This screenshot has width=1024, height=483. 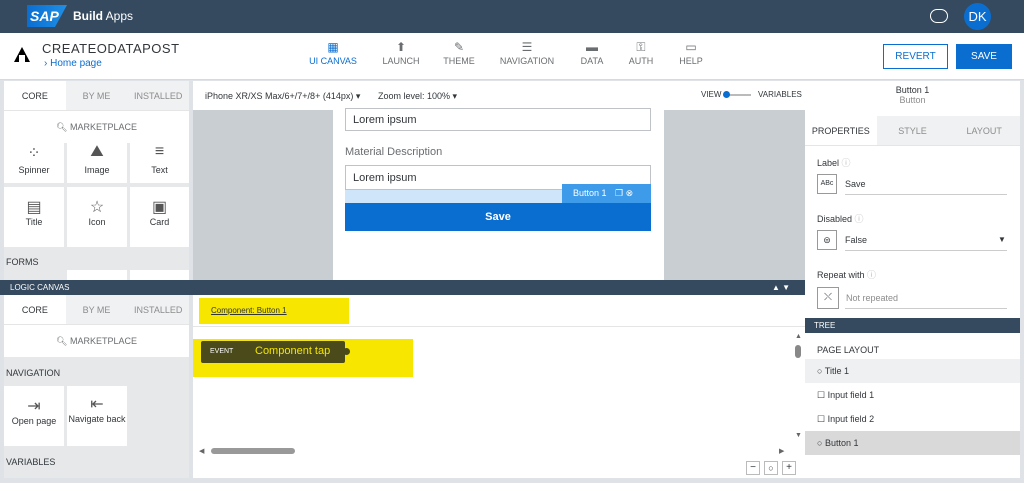 I want to click on revert-button: REVERT, so click(x=915, y=56).